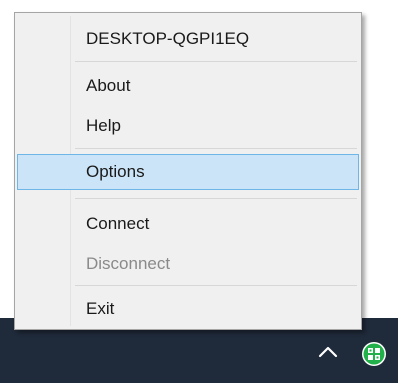  I want to click on menu-item-label: Options, so click(115, 171).